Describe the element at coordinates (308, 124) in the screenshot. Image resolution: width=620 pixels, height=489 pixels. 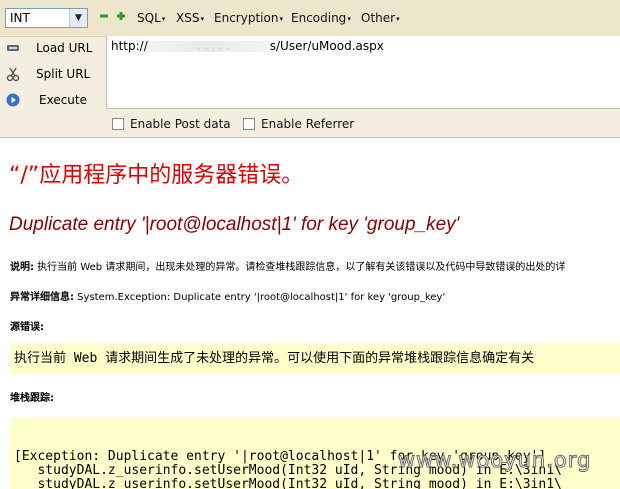
I see `enable-referrer-label: Enable Referrer` at that location.